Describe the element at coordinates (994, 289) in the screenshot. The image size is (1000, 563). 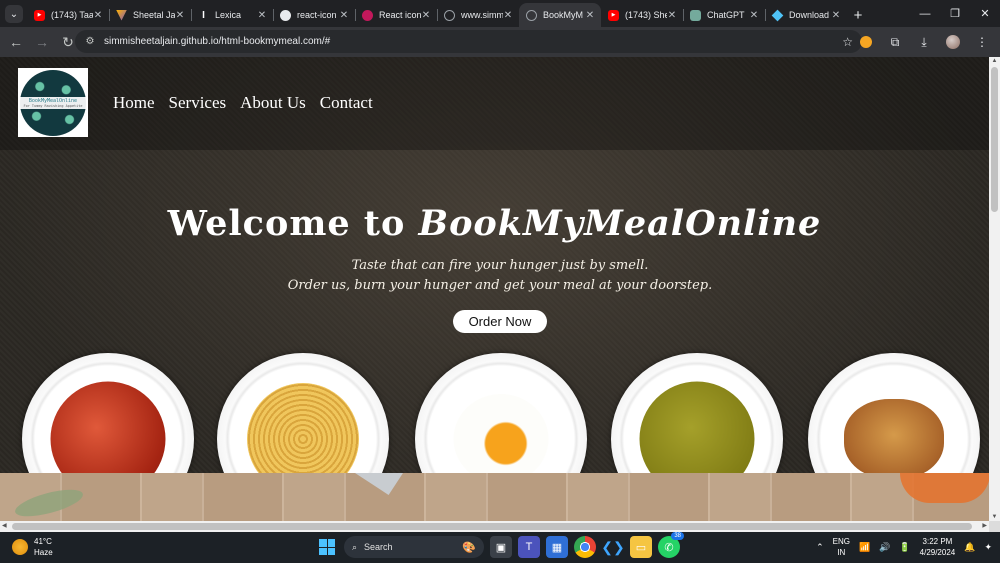
I see `vertical-scrollbar: ▲ ▼` at that location.